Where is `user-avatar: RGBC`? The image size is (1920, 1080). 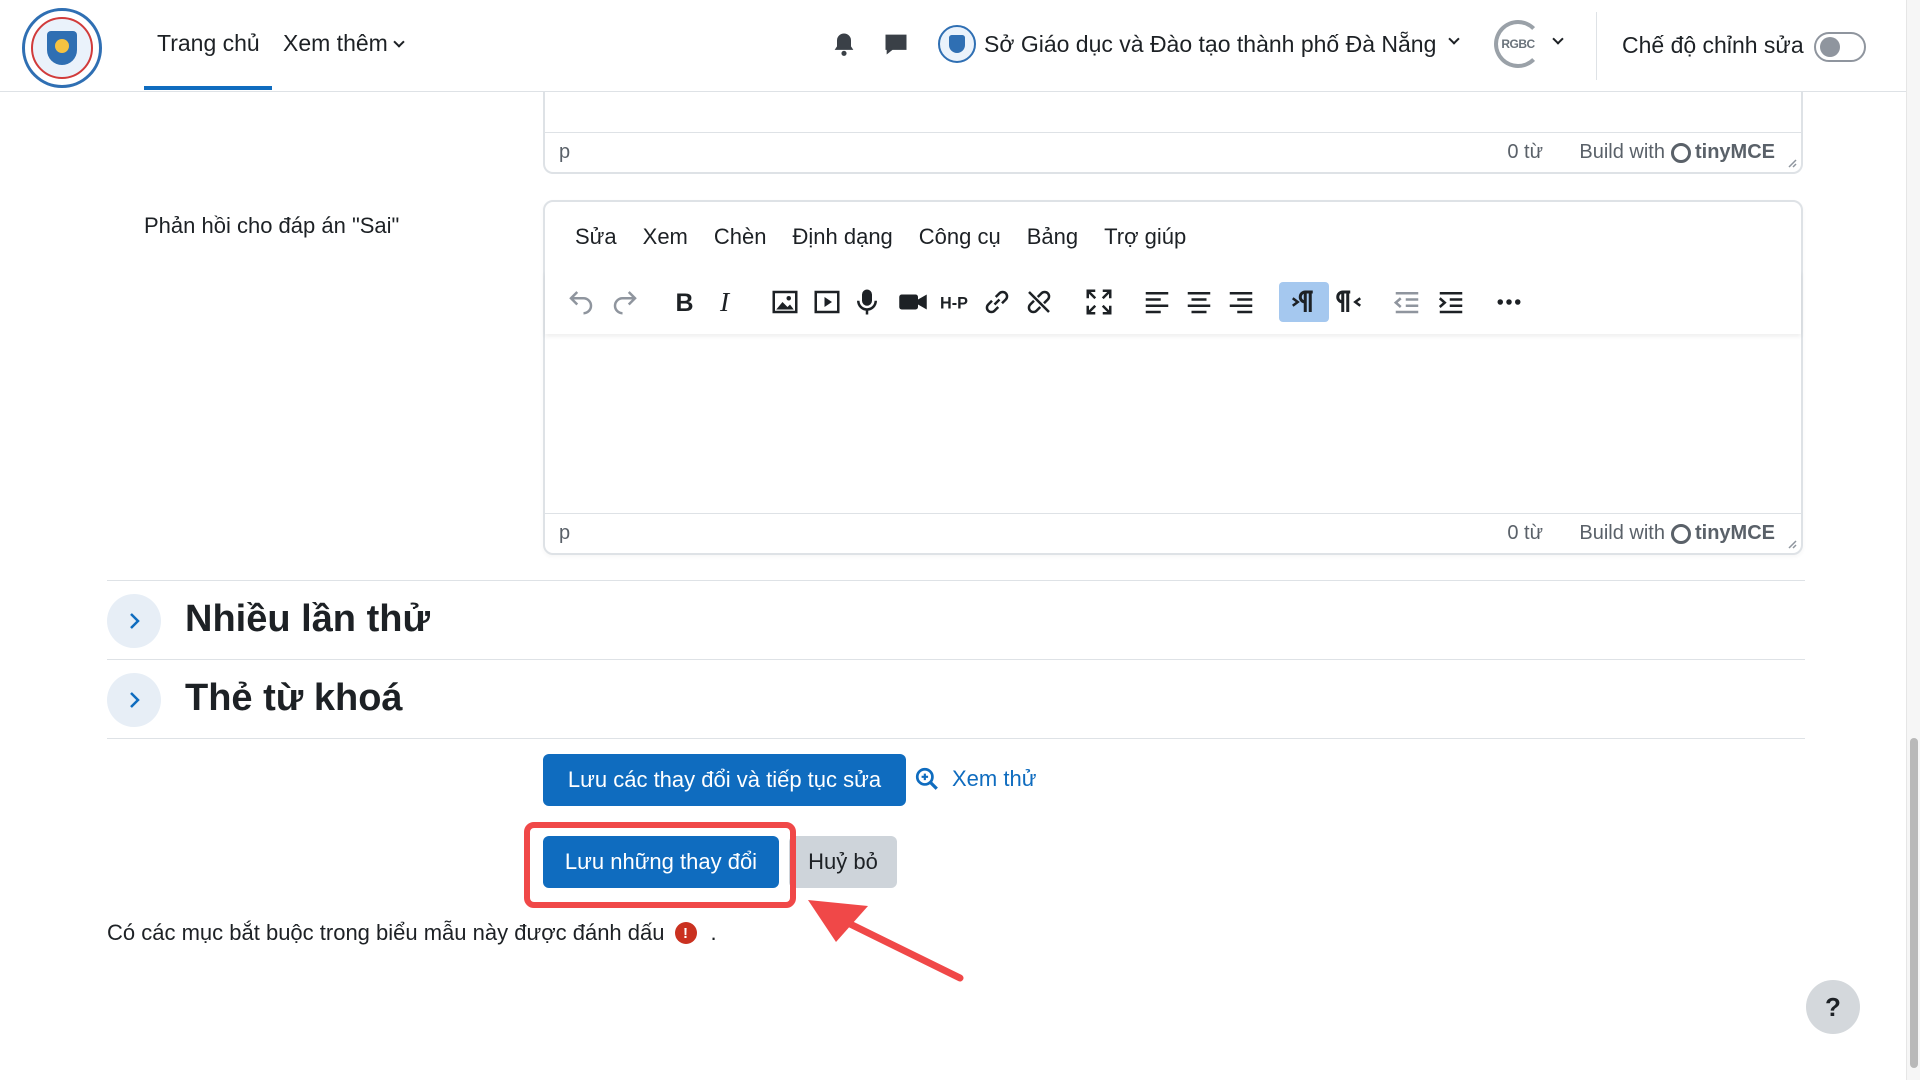
user-avatar: RGBC is located at coordinates (1518, 44).